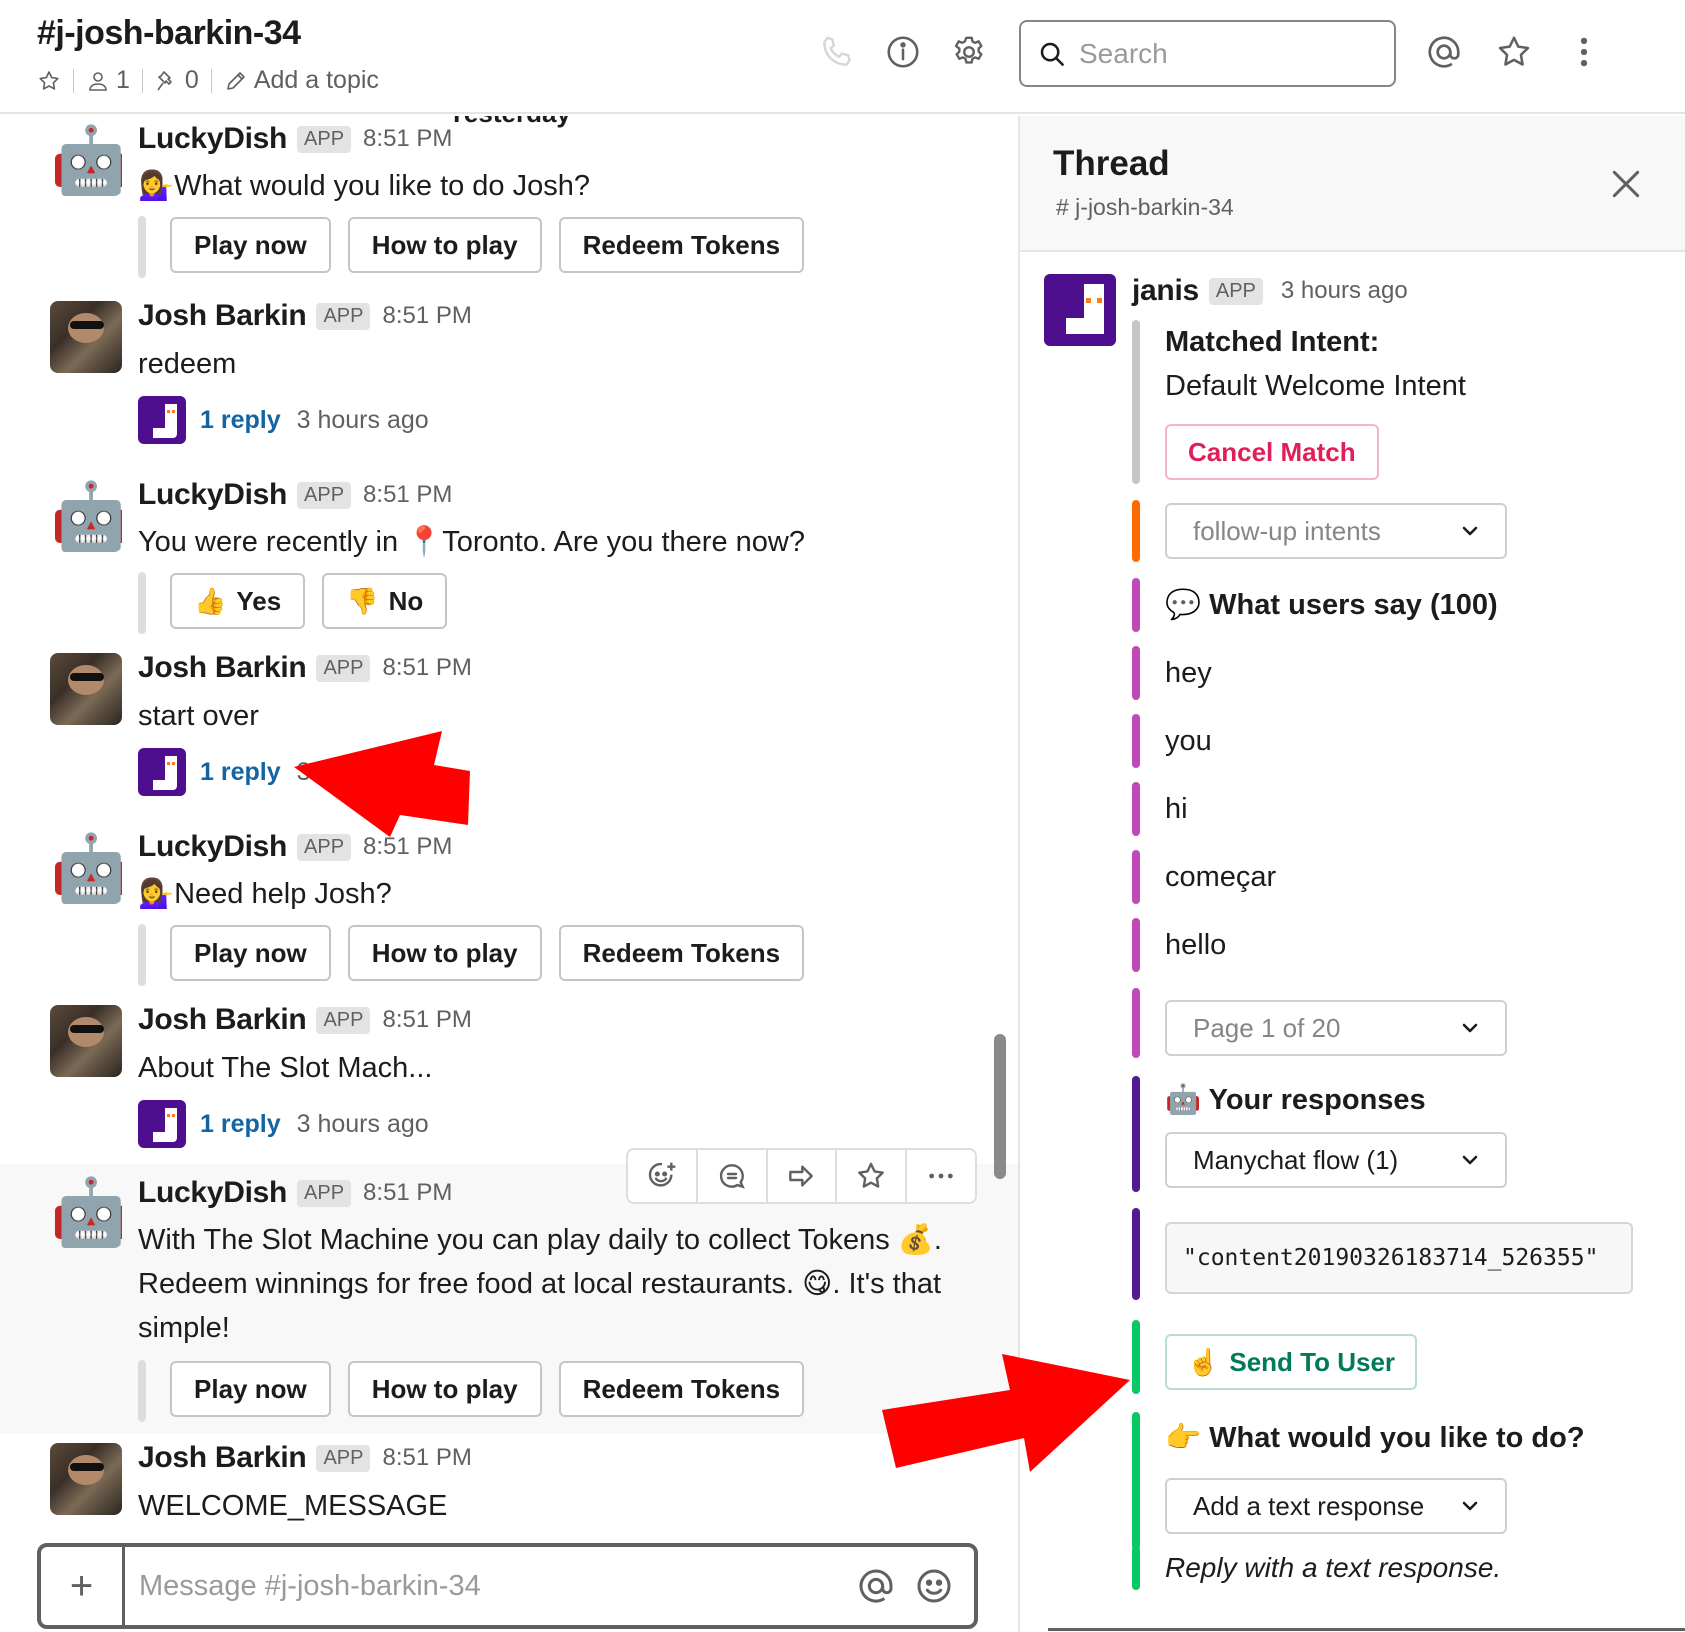  Describe the element at coordinates (490, 1586) in the screenshot. I see `message-input` at that location.